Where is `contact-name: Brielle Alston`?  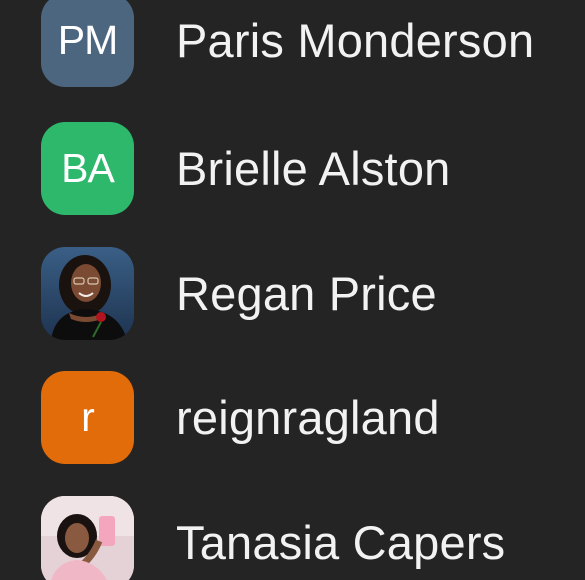 contact-name: Brielle Alston is located at coordinates (313, 168).